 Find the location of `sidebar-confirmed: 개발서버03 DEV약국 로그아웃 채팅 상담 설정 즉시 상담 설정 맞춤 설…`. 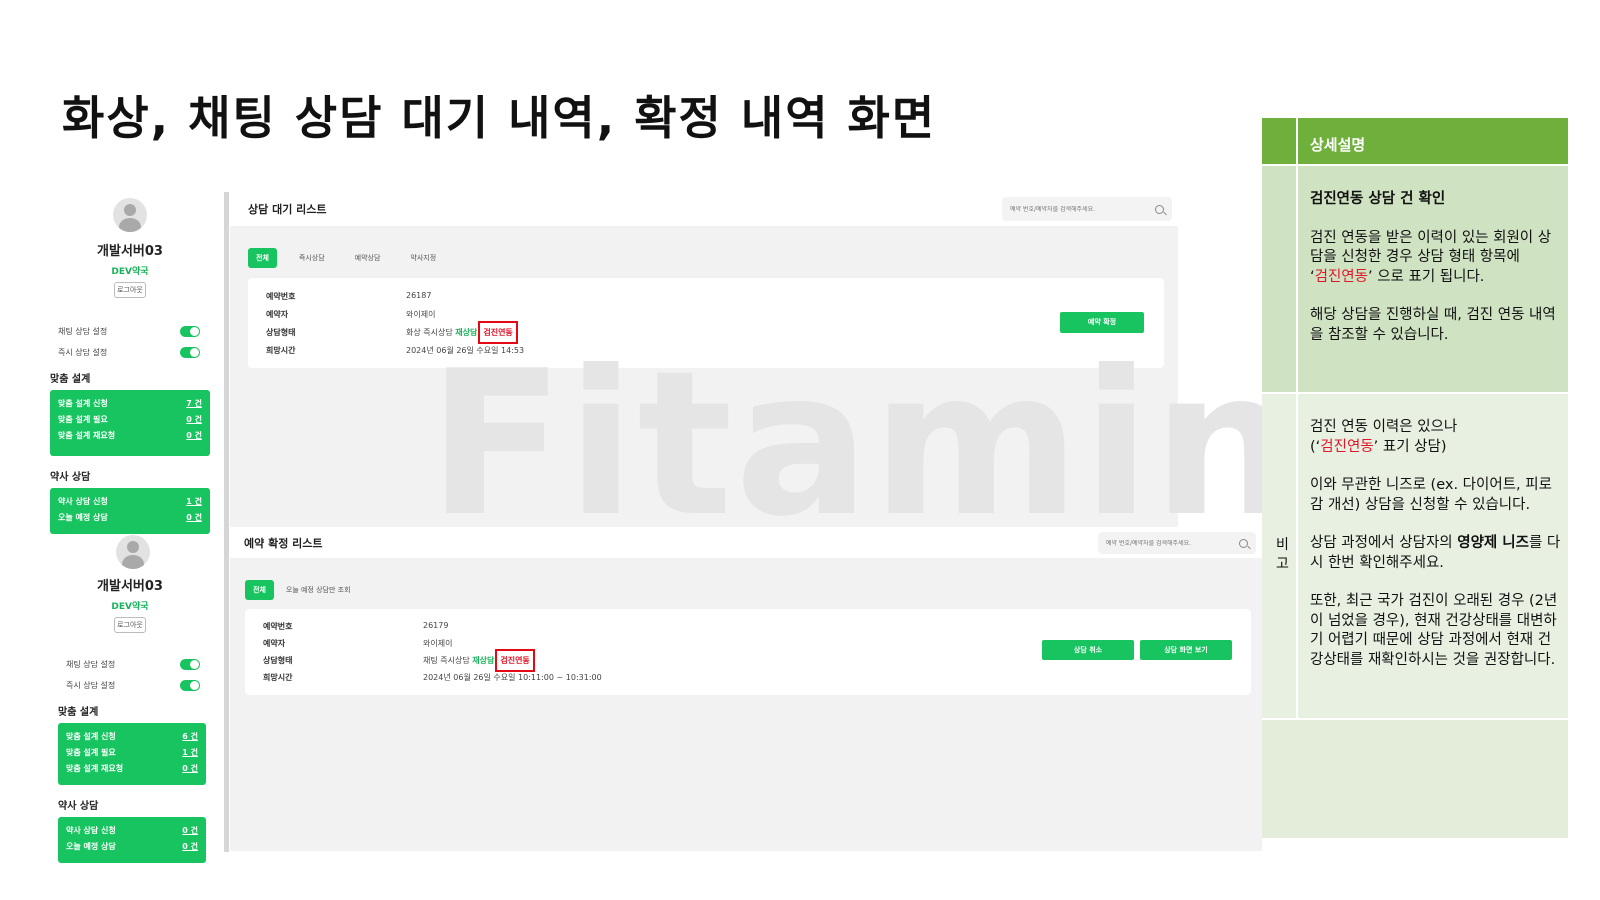

sidebar-confirmed: 개발서버03 DEV약국 로그아웃 채팅 상담 설정 즉시 상담 설정 맞춤 설… is located at coordinates (130, 699).